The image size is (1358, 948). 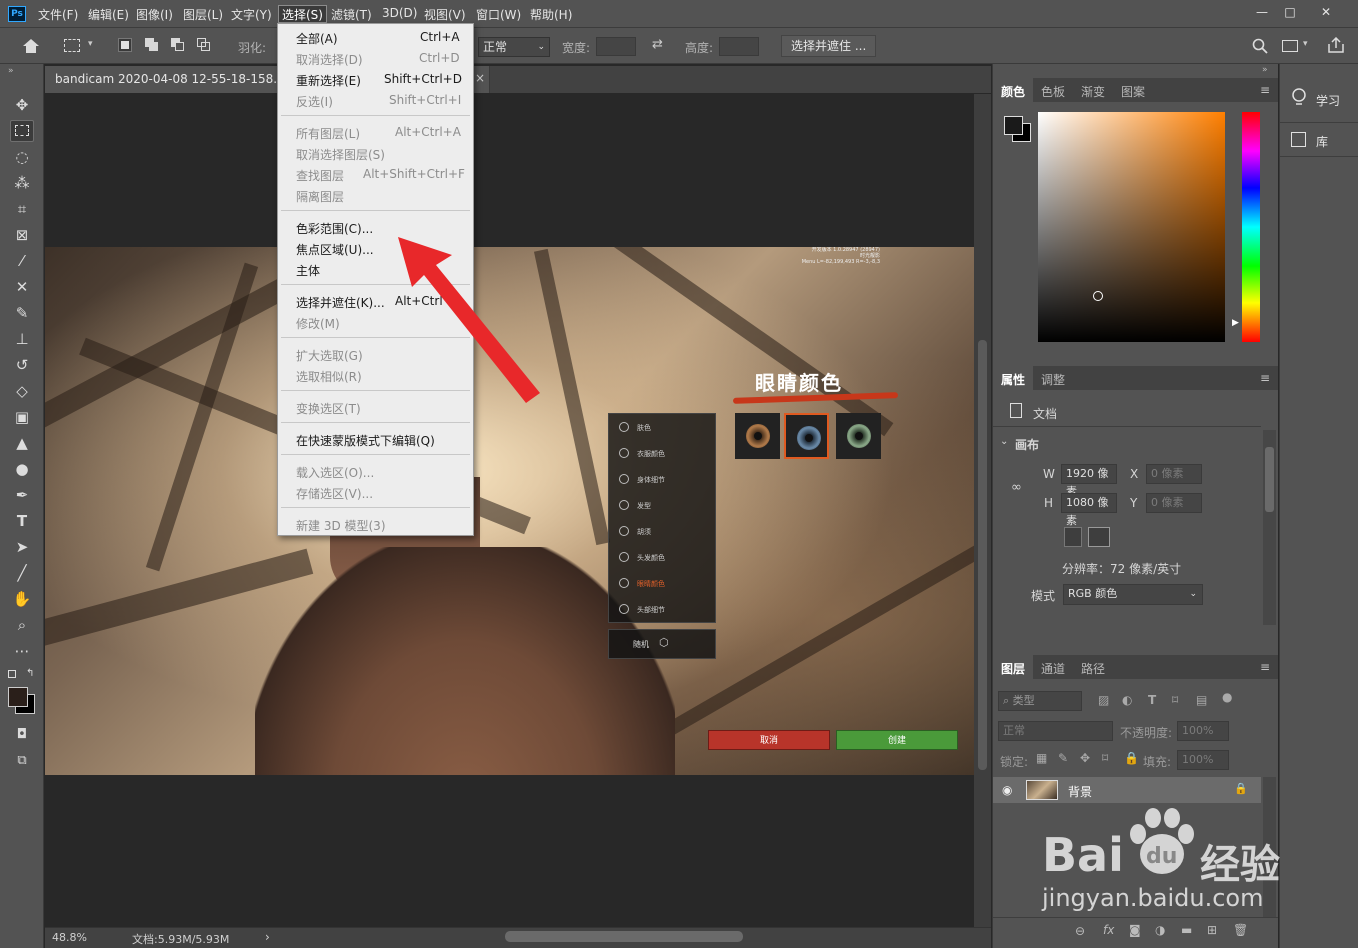 I want to click on vertical-scroll-thumb, so click(x=982, y=555).